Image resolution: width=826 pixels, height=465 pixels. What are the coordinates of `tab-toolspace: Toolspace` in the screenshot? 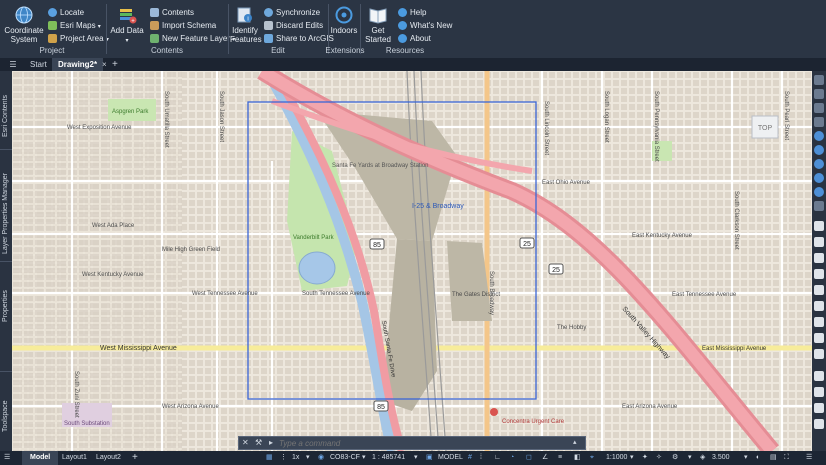 It's located at (6, 406).